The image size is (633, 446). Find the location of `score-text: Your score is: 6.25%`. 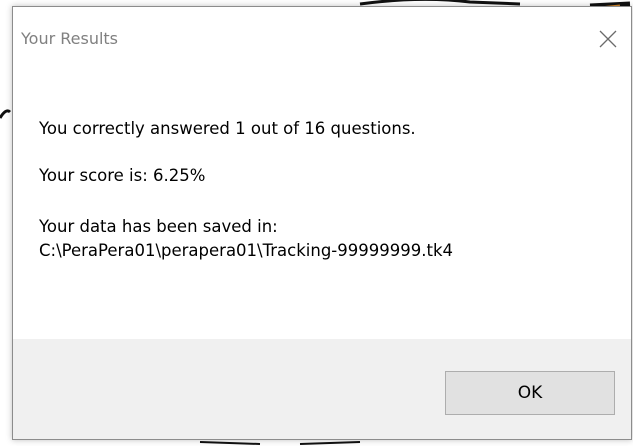

score-text: Your score is: 6.25% is located at coordinates (122, 175).